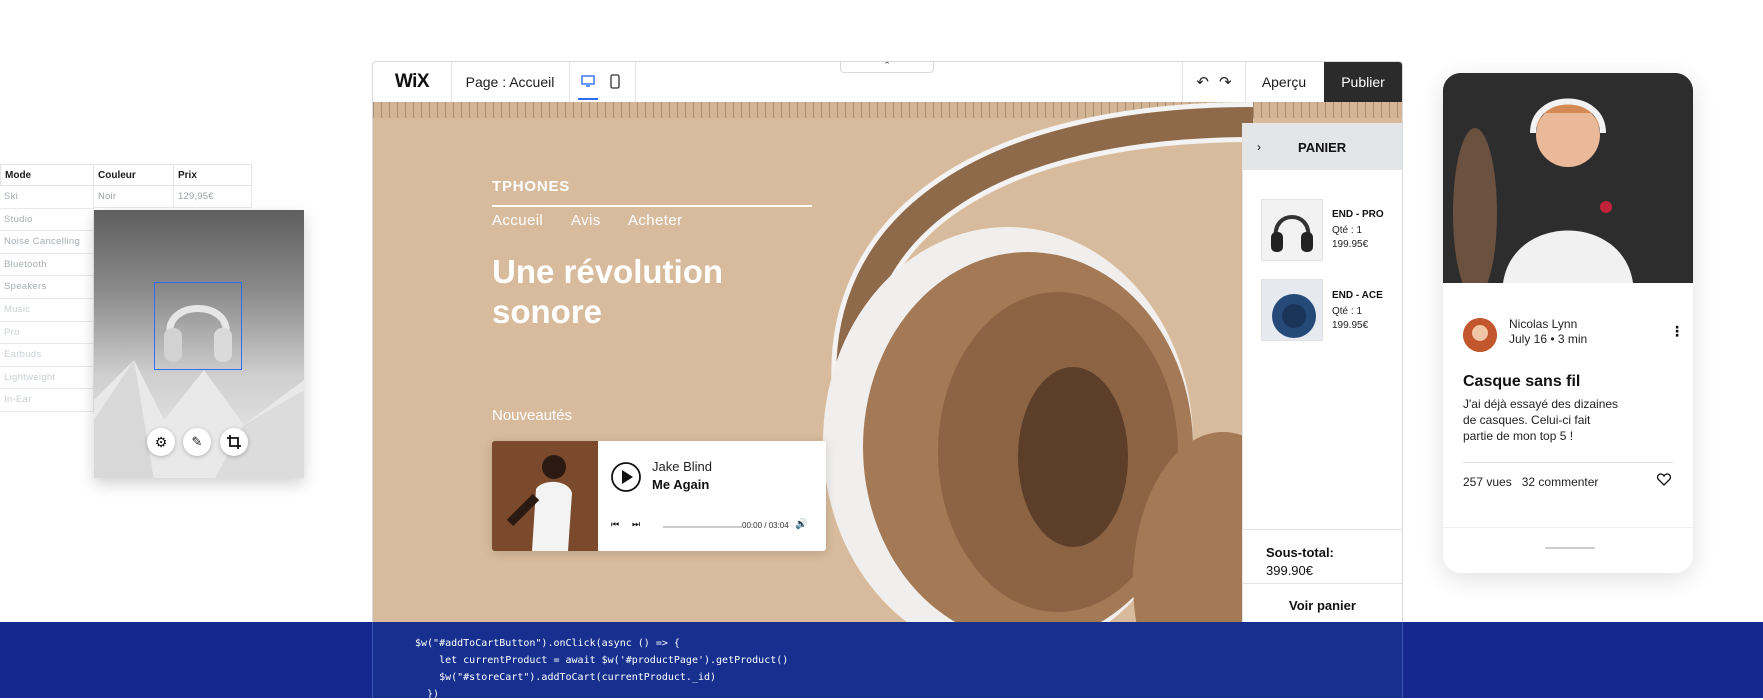 This screenshot has width=1763, height=700. I want to click on settings-button: ⚙, so click(161, 442).